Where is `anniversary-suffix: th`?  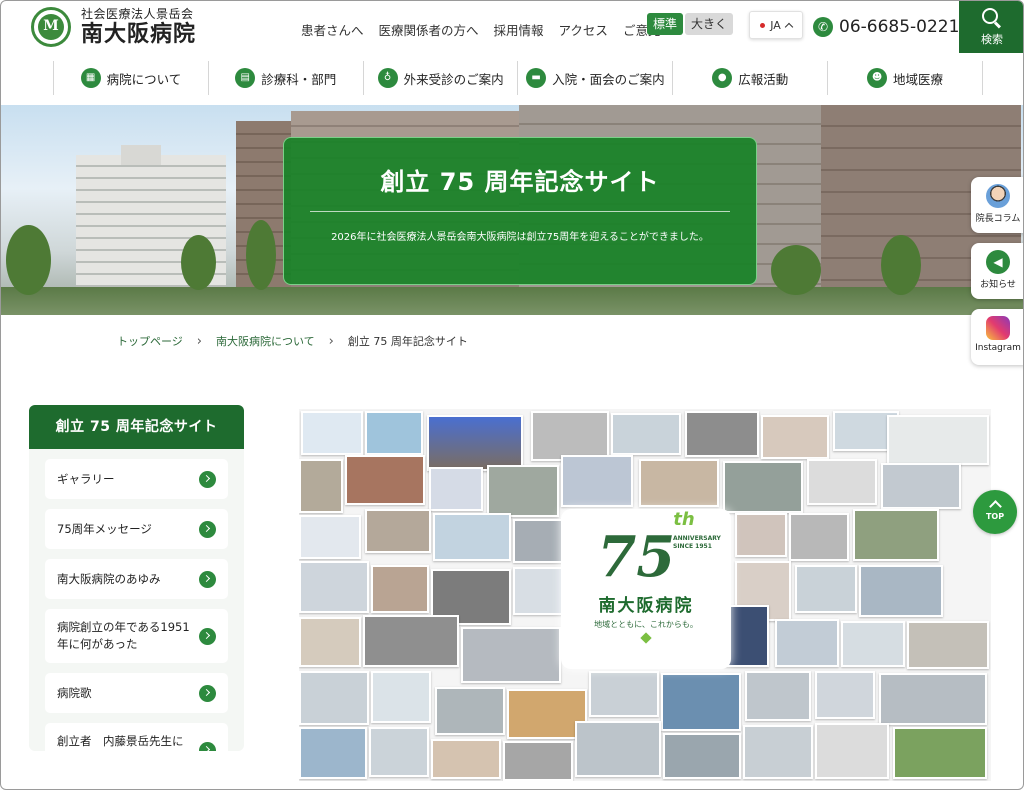
anniversary-suffix: th is located at coordinates (684, 519).